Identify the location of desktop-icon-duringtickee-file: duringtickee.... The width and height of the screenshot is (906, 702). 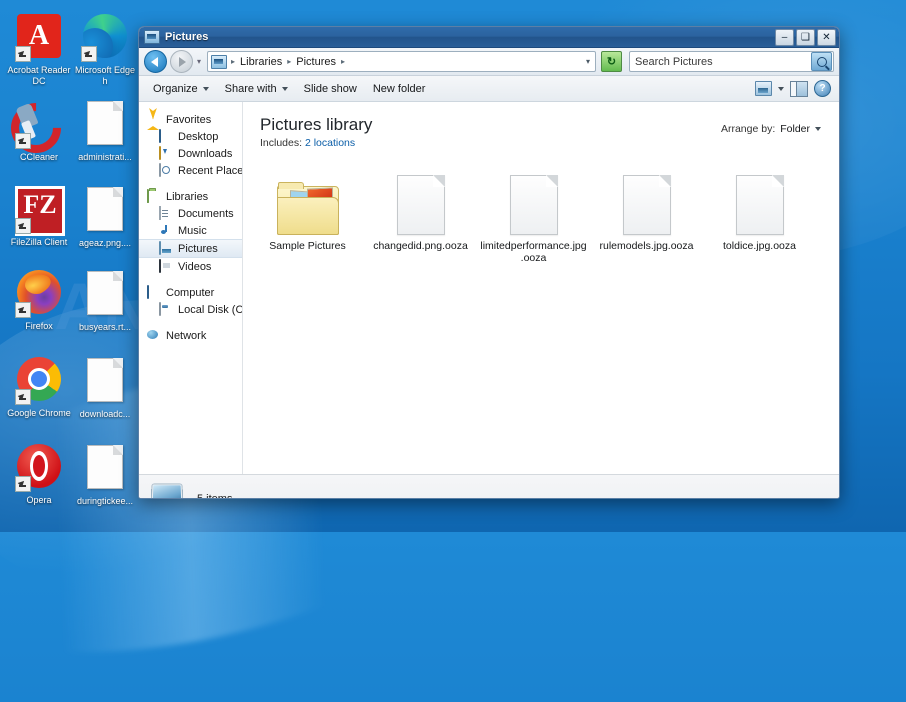
(105, 474).